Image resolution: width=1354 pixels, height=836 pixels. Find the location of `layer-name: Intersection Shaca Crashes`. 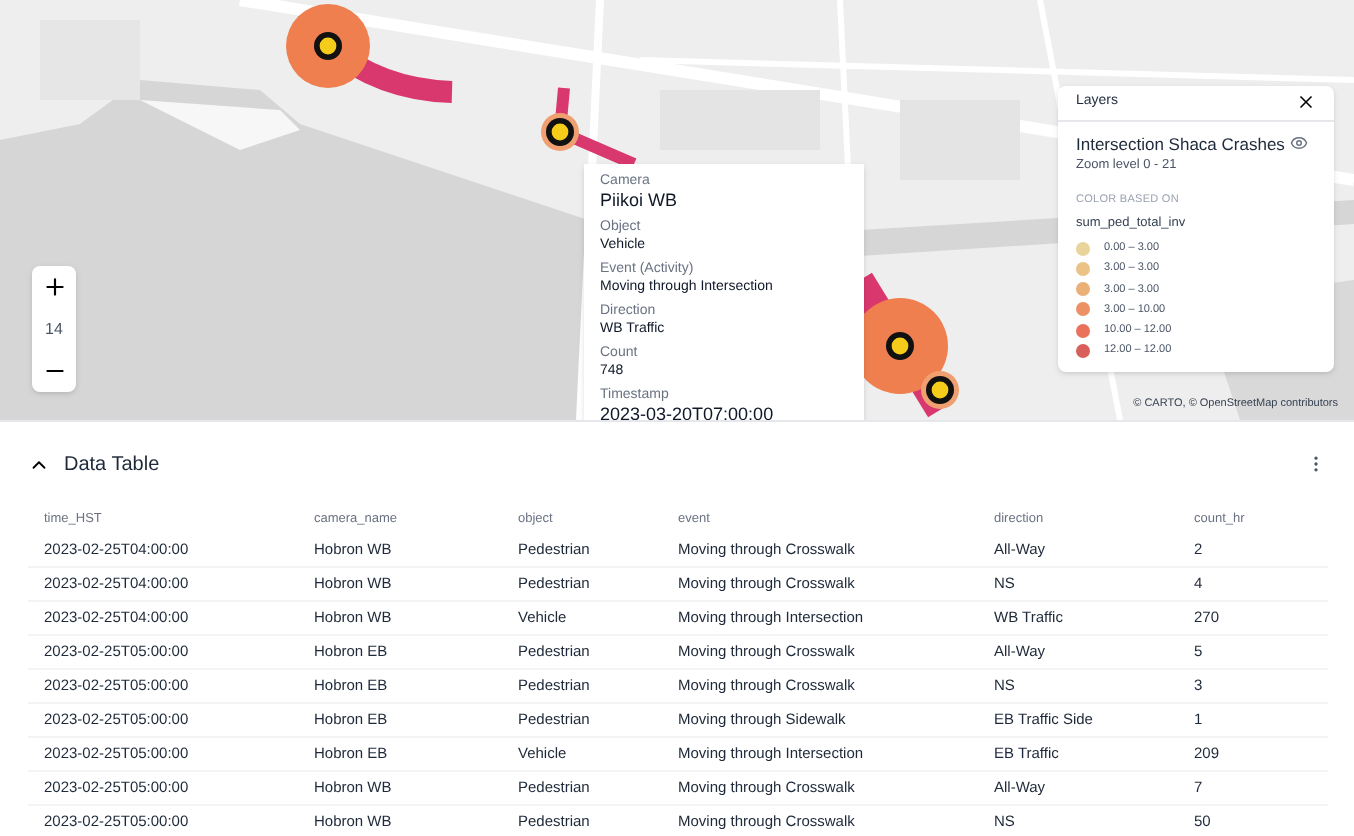

layer-name: Intersection Shaca Crashes is located at coordinates (1180, 144).